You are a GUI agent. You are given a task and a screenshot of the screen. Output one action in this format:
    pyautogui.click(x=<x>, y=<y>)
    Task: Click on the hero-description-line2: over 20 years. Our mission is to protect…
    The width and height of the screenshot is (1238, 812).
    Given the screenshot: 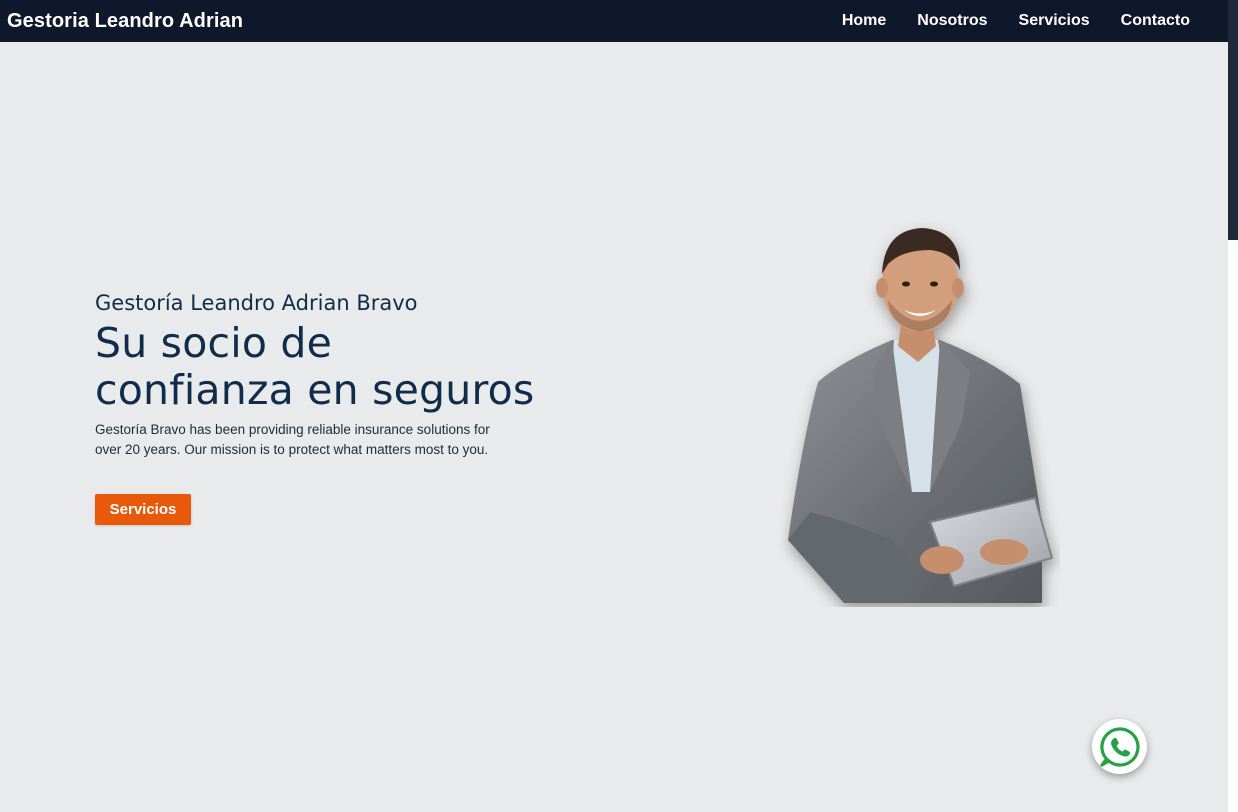 What is the action you would take?
    pyautogui.click(x=292, y=449)
    